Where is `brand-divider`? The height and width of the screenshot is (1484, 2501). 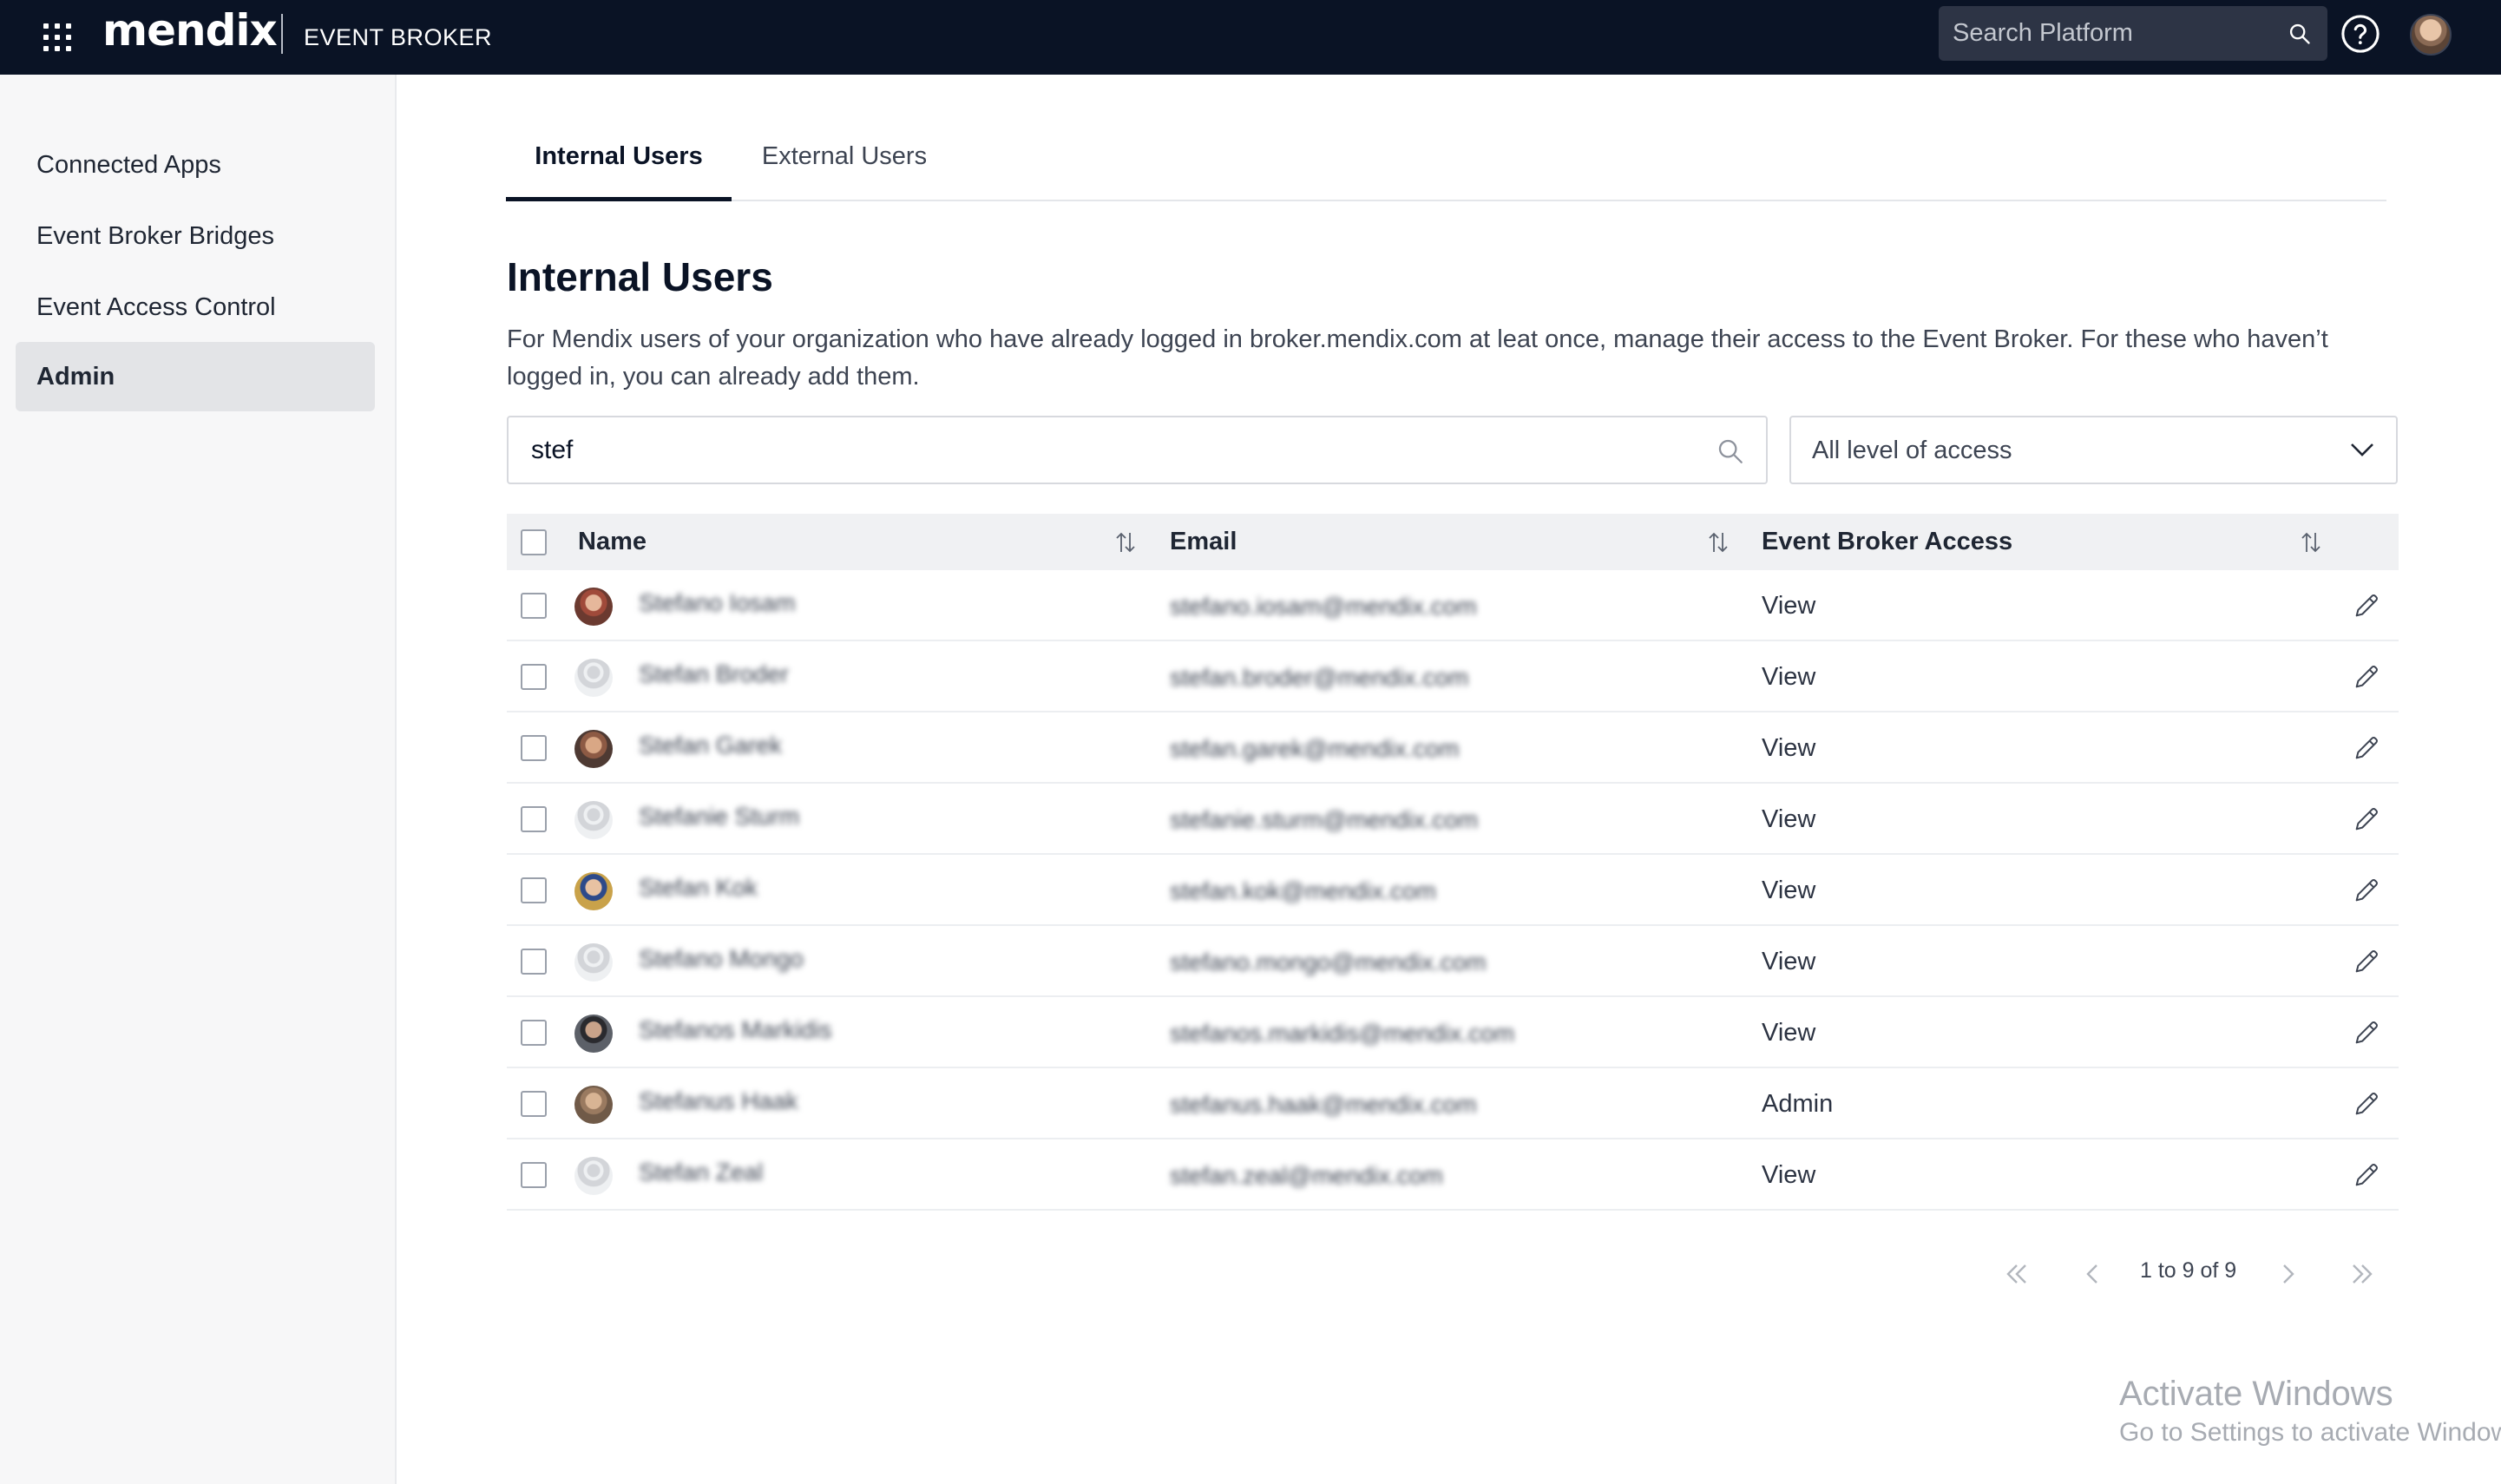 brand-divider is located at coordinates (282, 34).